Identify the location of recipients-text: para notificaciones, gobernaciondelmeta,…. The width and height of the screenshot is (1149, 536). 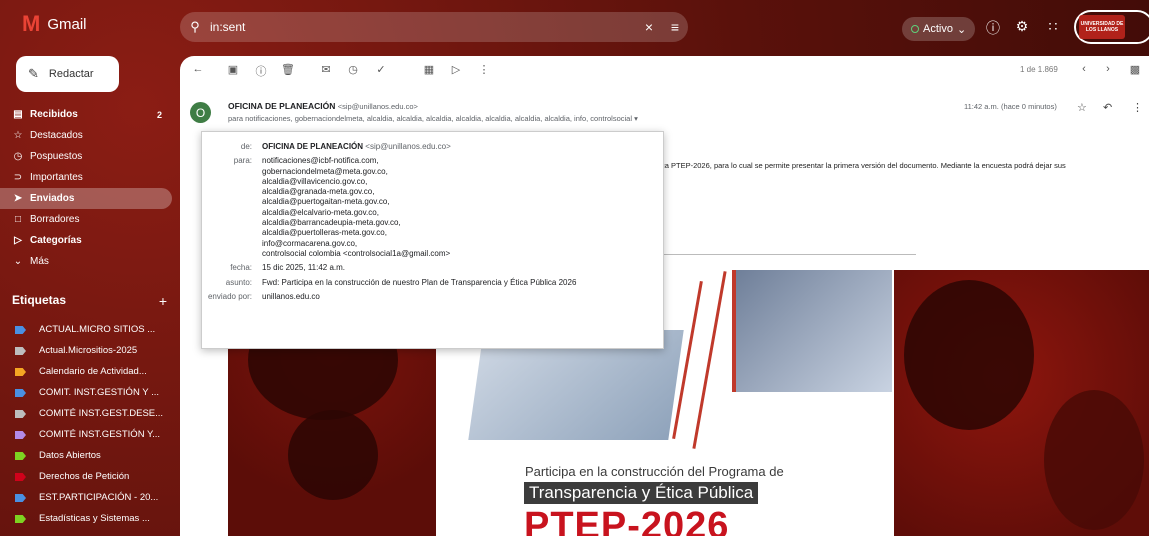
(430, 118).